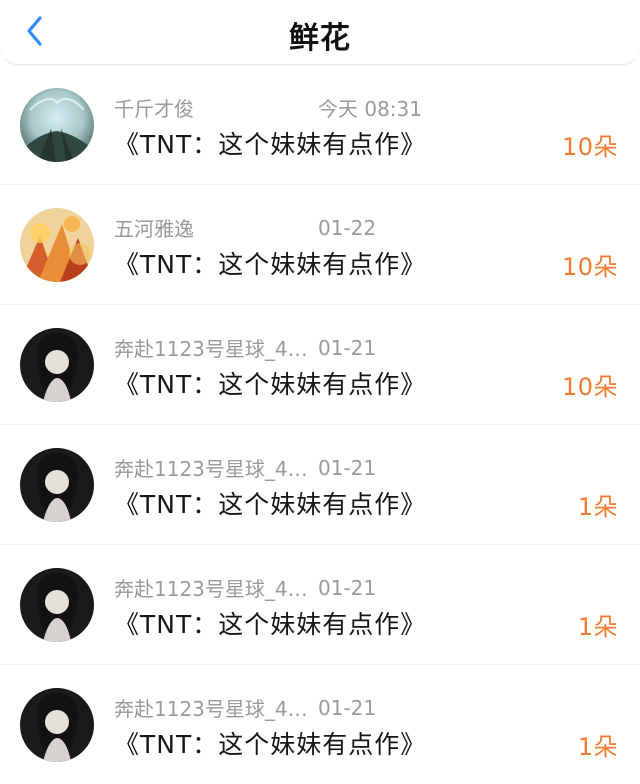 This screenshot has width=640, height=784. Describe the element at coordinates (245, 227) in the screenshot. I see `item-meta: 五河雅逸 01-22` at that location.